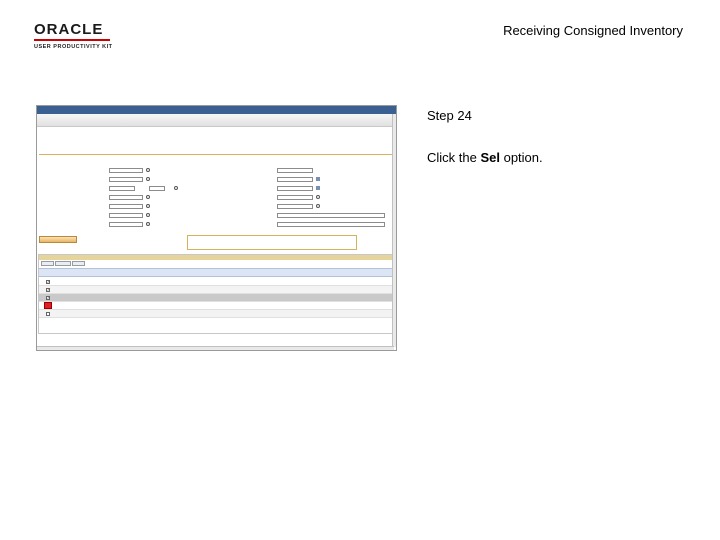  Describe the element at coordinates (216, 120) in the screenshot. I see `app-header` at that location.